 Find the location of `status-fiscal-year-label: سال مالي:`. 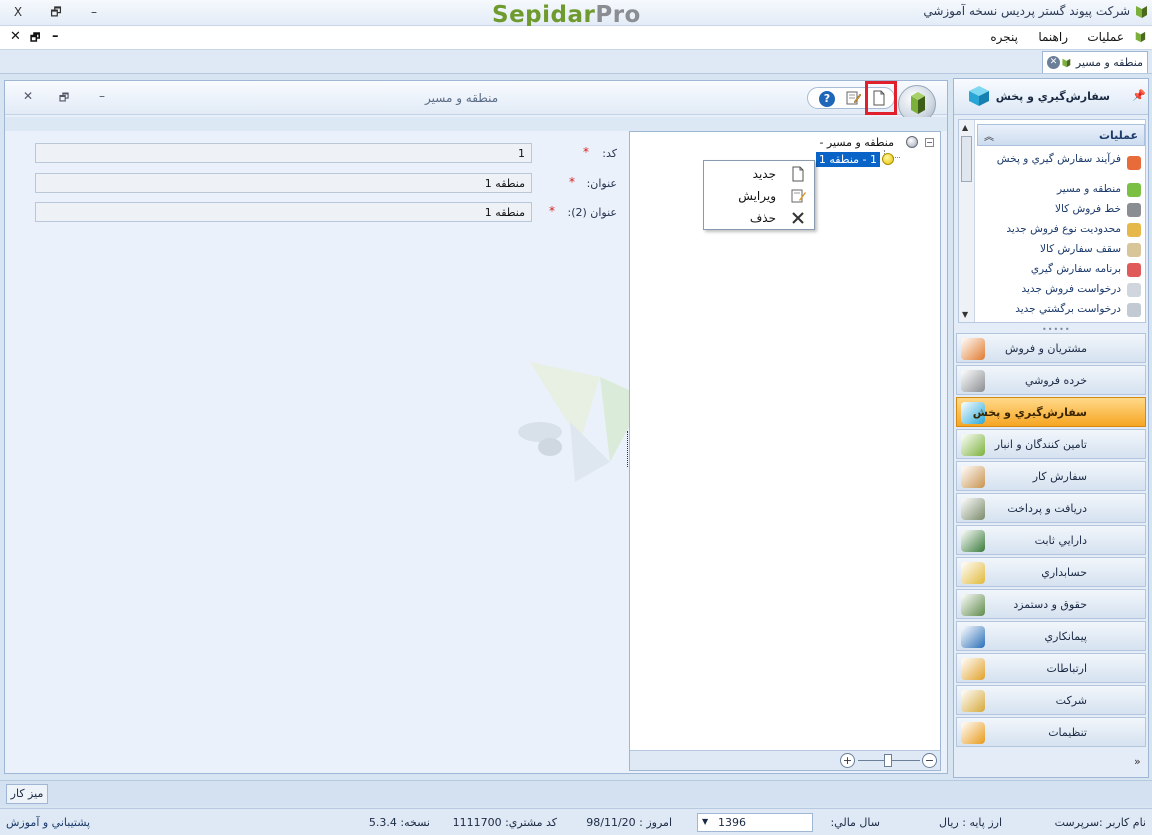

status-fiscal-year-label: سال مالي: is located at coordinates (855, 822).